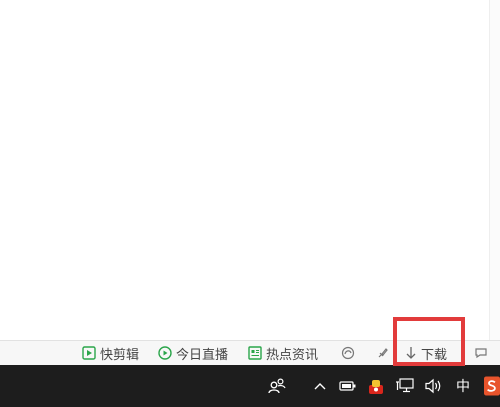  Describe the element at coordinates (292, 355) in the screenshot. I see `status-item-label: 热点资讯` at that location.